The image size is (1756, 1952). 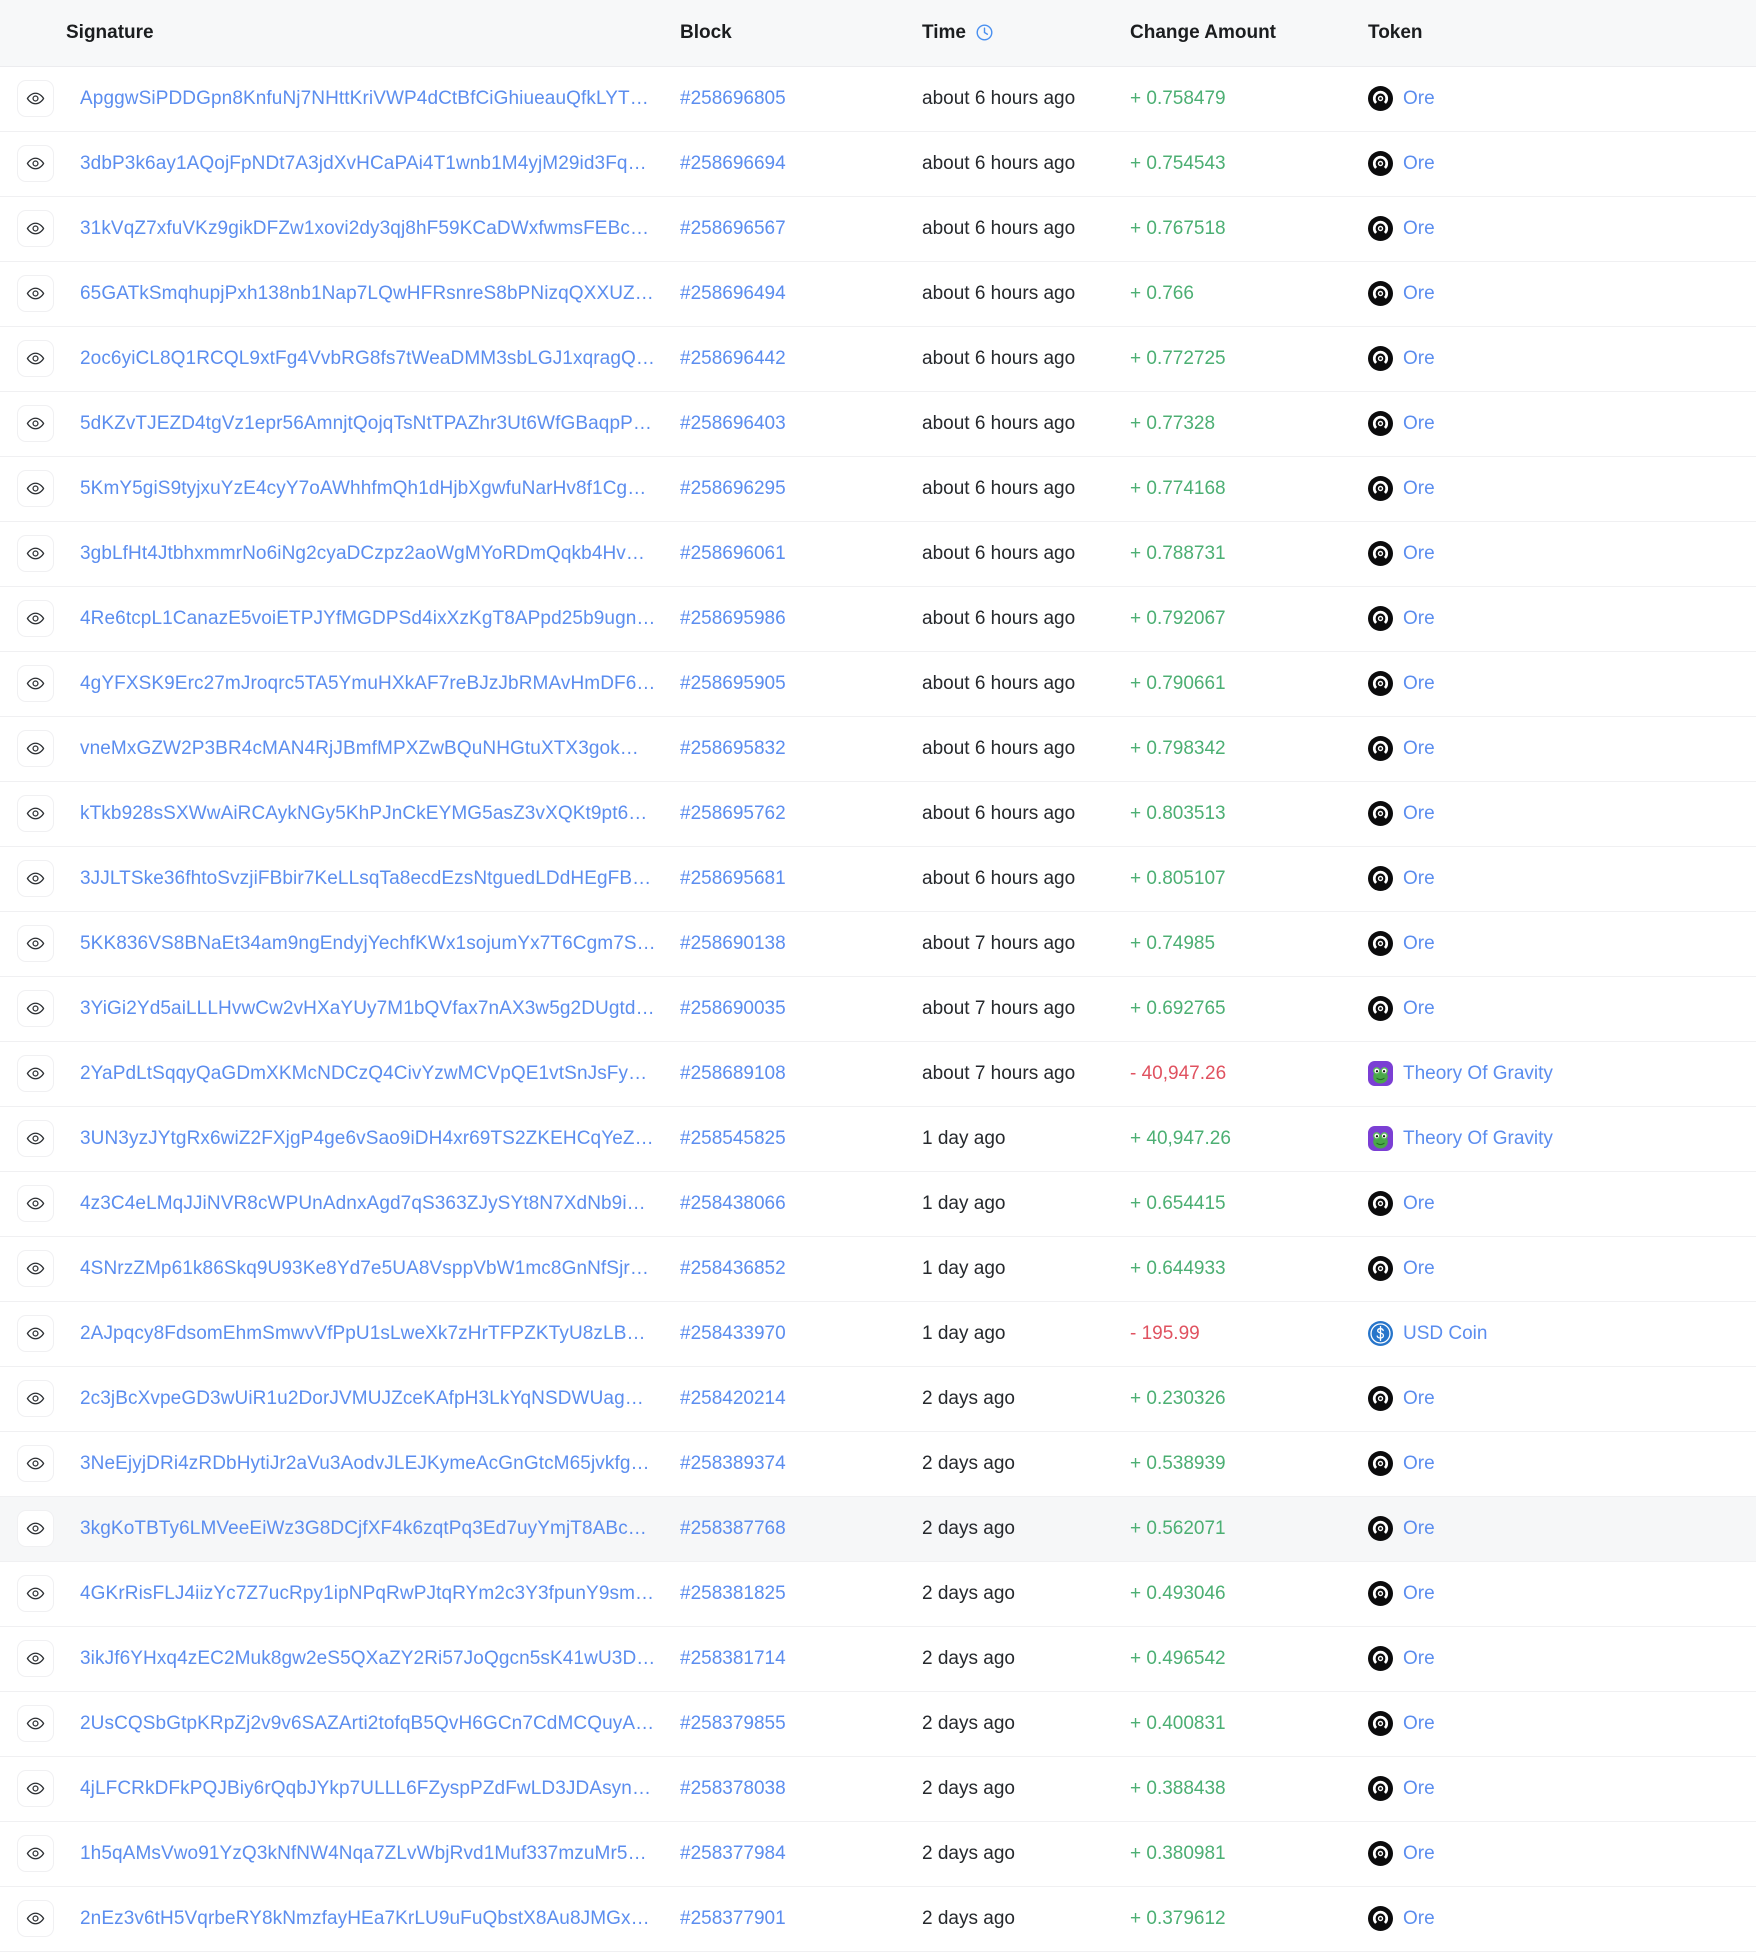 I want to click on block-link: #258689108, so click(x=733, y=1073).